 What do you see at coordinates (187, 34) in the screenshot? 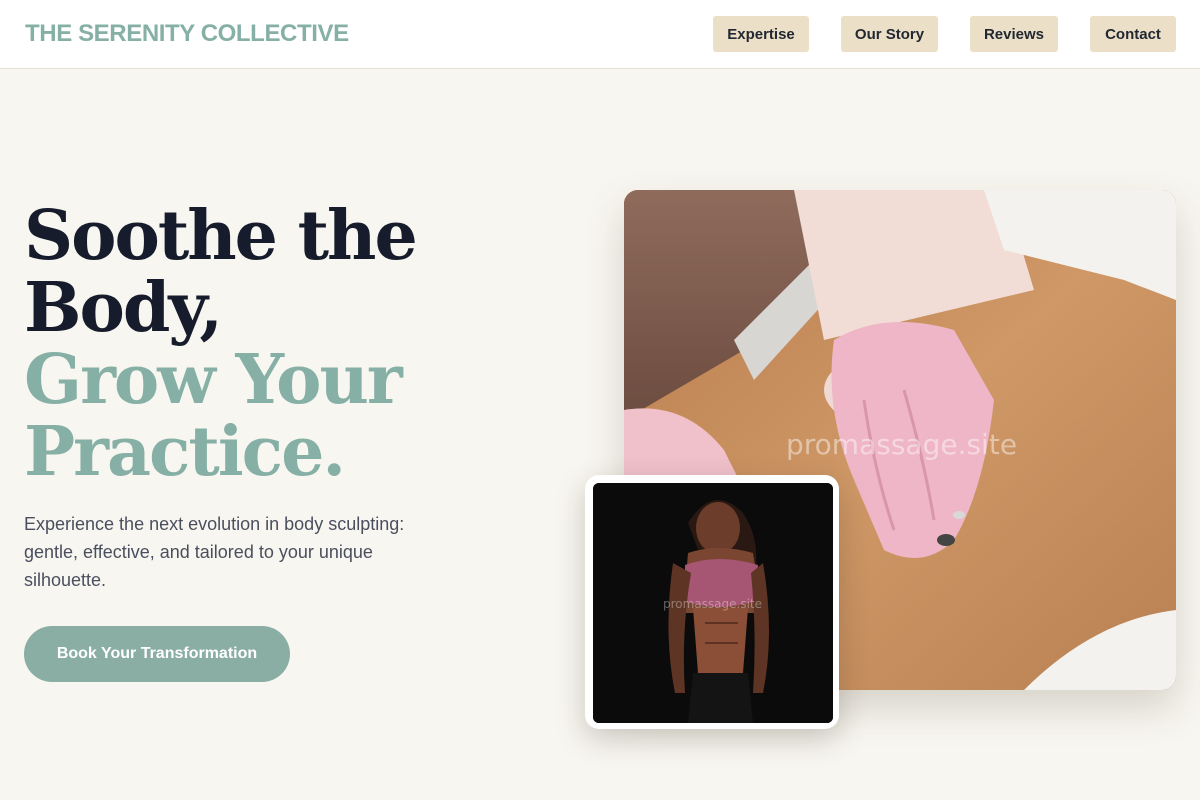
I see `brand-logo: THE SERENITY COLLECTIVE` at bounding box center [187, 34].